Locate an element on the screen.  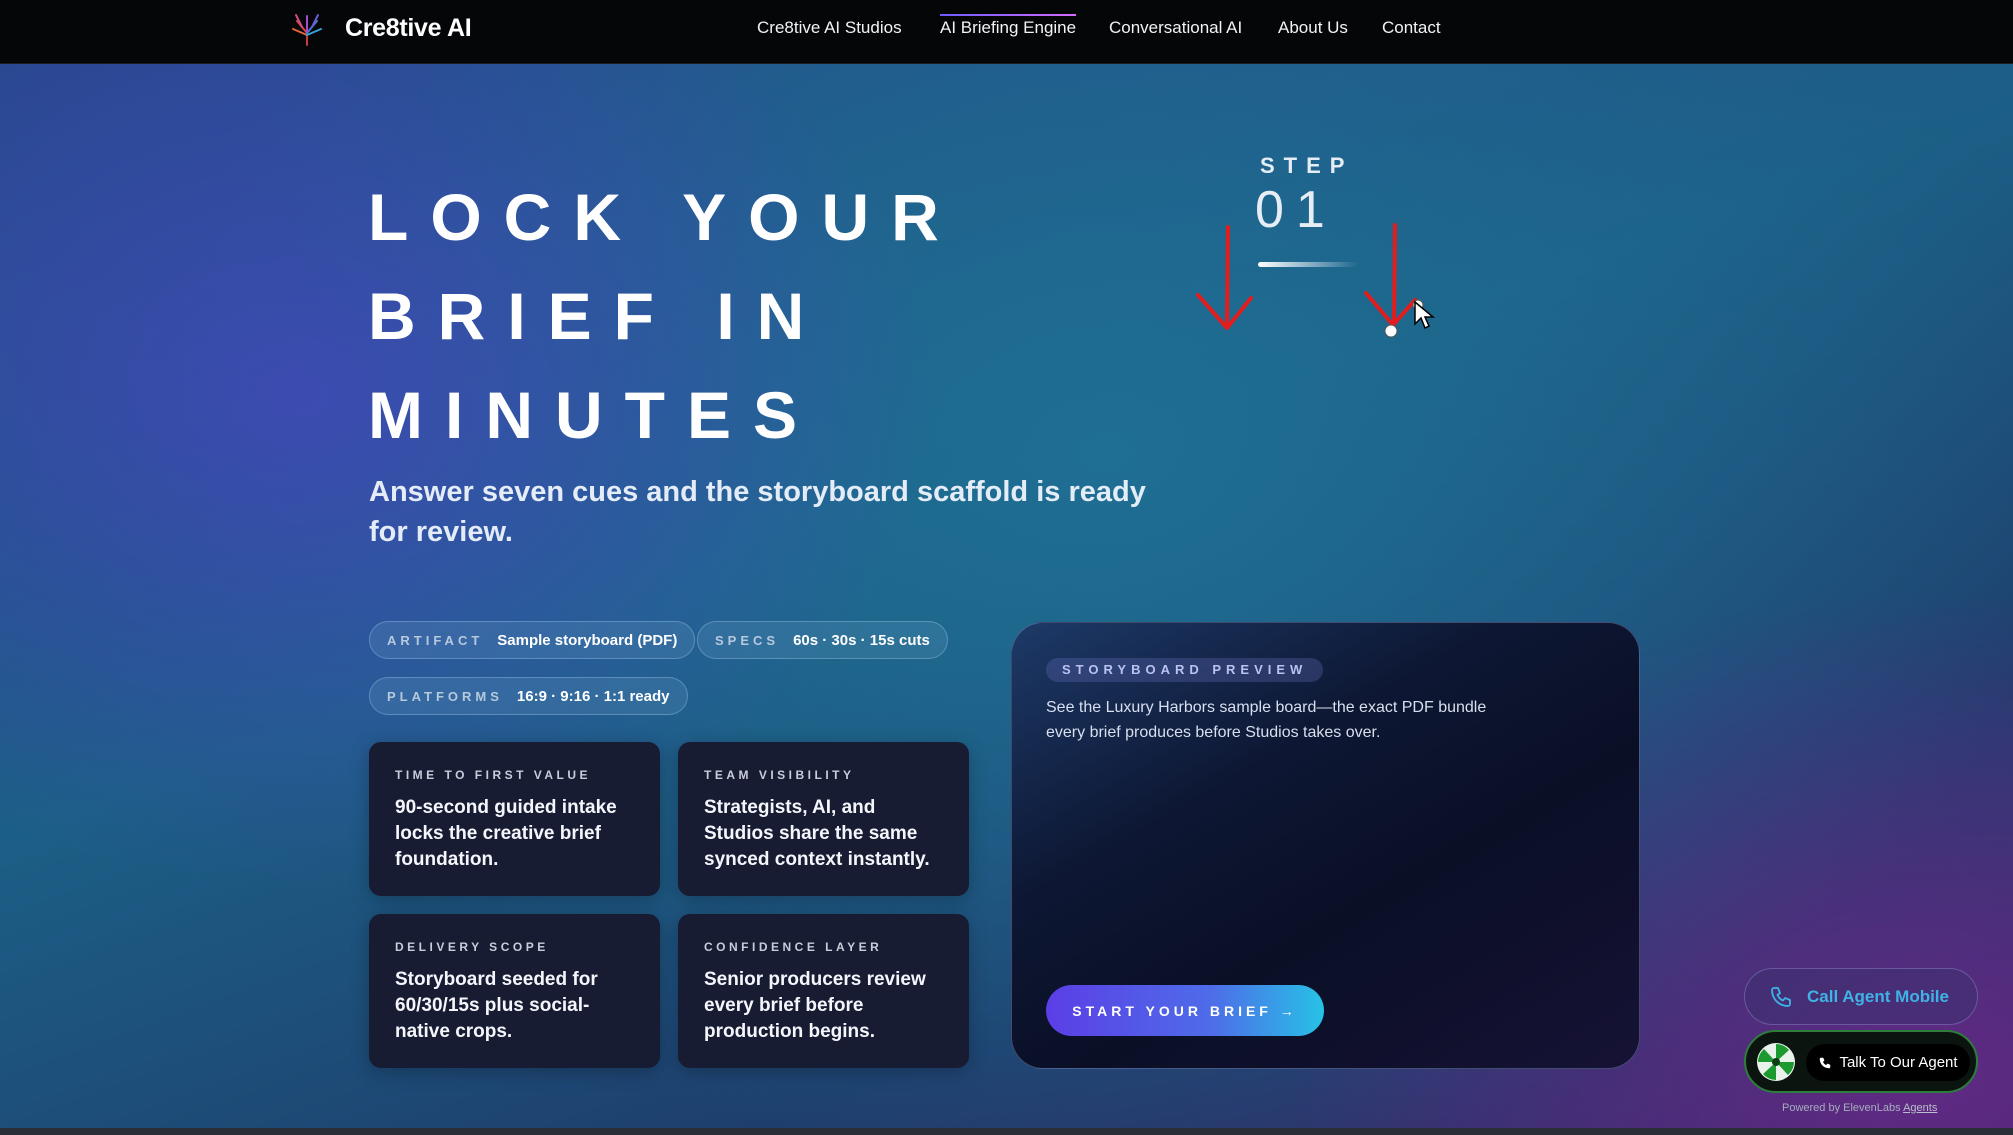
hero-title-line: BRIEF IN is located at coordinates (597, 316).